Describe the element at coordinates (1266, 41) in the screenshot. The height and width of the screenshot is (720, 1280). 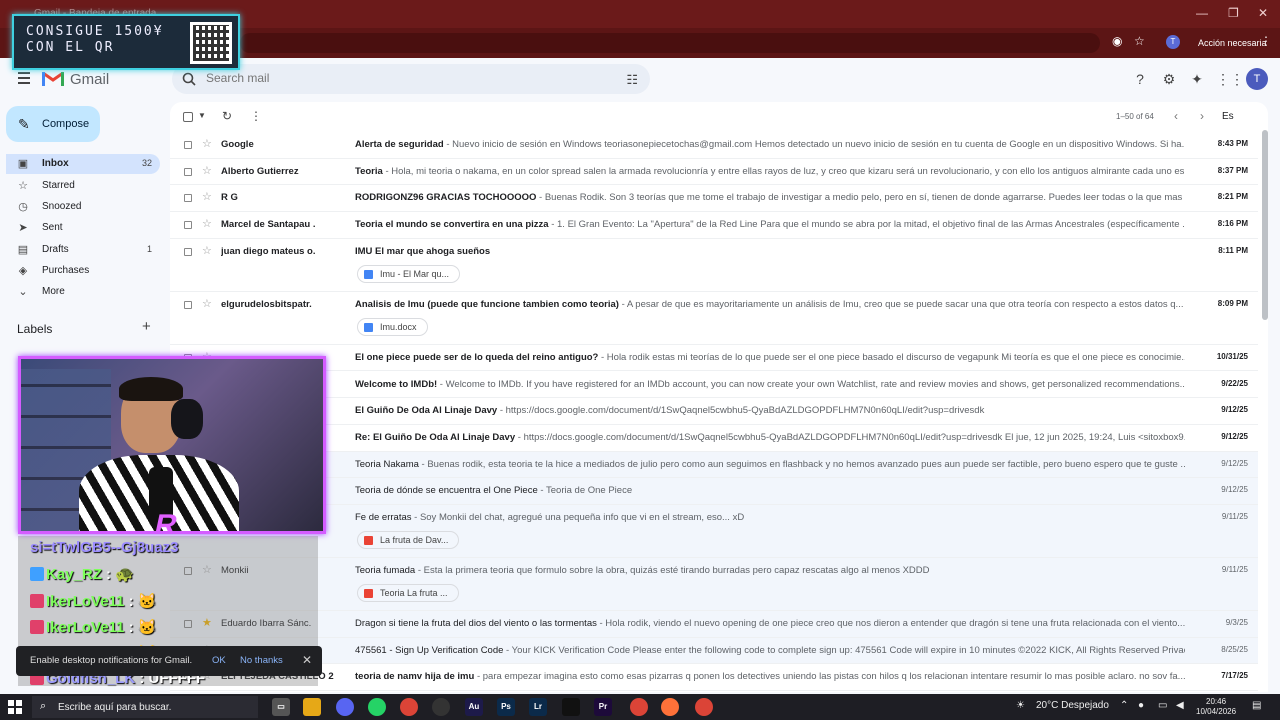
I see `browser-menu-icon: ⋮` at that location.